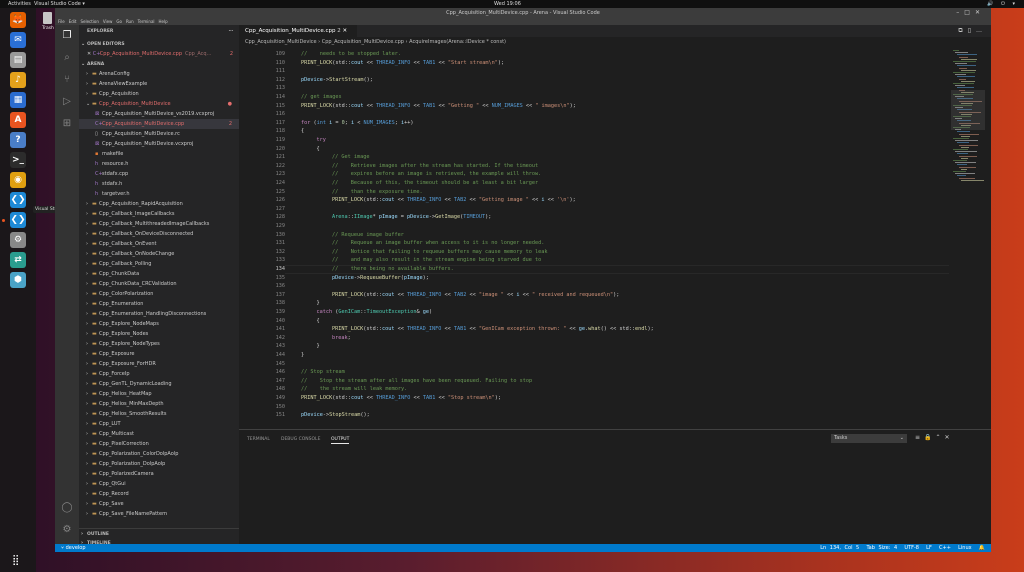  Describe the element at coordinates (300, 439) in the screenshot. I see `tab-debug-console: DEBUG CONSOLE` at that location.